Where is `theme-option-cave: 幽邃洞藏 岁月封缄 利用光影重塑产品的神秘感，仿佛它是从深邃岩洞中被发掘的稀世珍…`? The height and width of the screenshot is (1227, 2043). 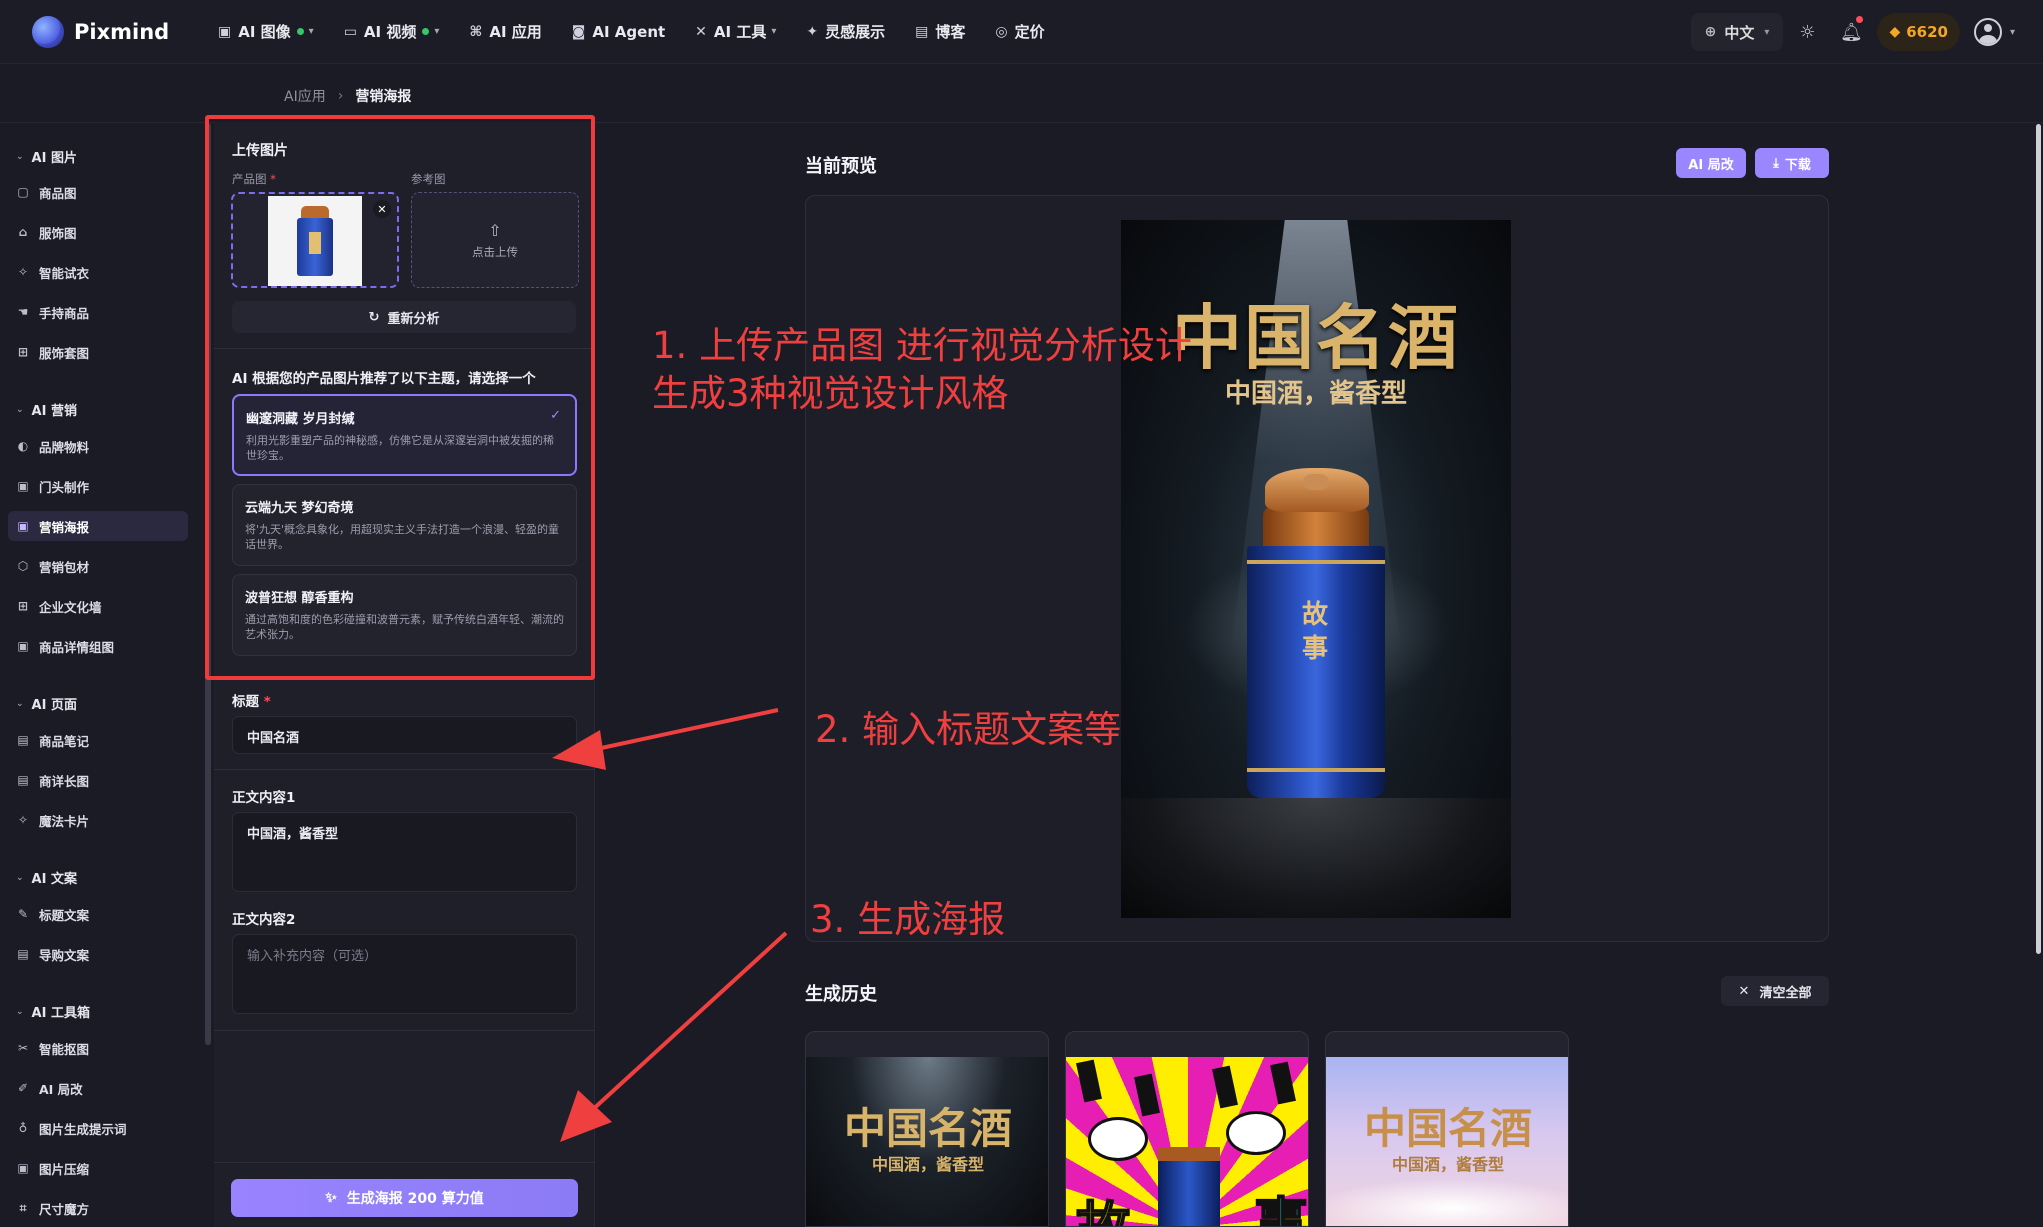
theme-option-cave: 幽邃洞藏 岁月封缄 利用光影重塑产品的神秘感，仿佛它是从深邃岩洞中被发掘的稀世珍… is located at coordinates (404, 435).